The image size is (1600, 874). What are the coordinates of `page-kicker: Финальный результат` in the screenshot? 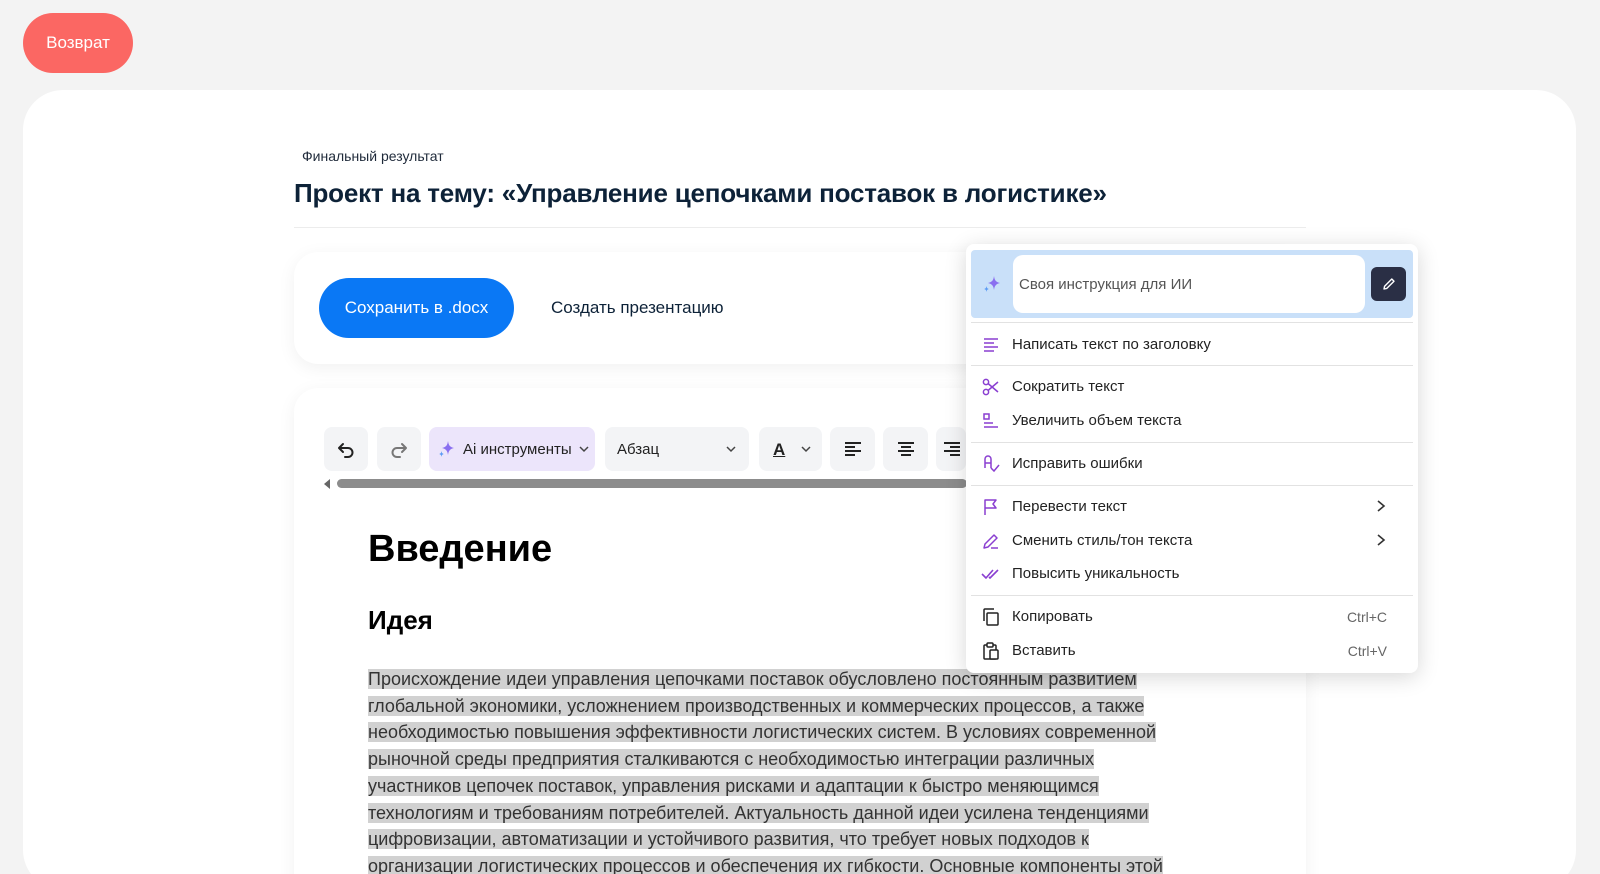 It's located at (373, 156).